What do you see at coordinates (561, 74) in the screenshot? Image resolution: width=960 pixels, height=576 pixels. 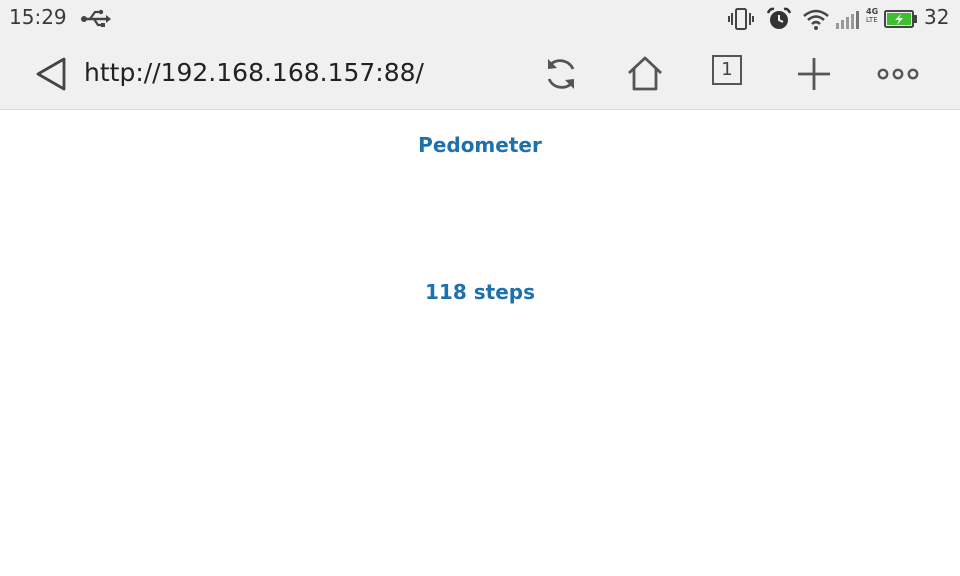 I see `refresh-icon` at bounding box center [561, 74].